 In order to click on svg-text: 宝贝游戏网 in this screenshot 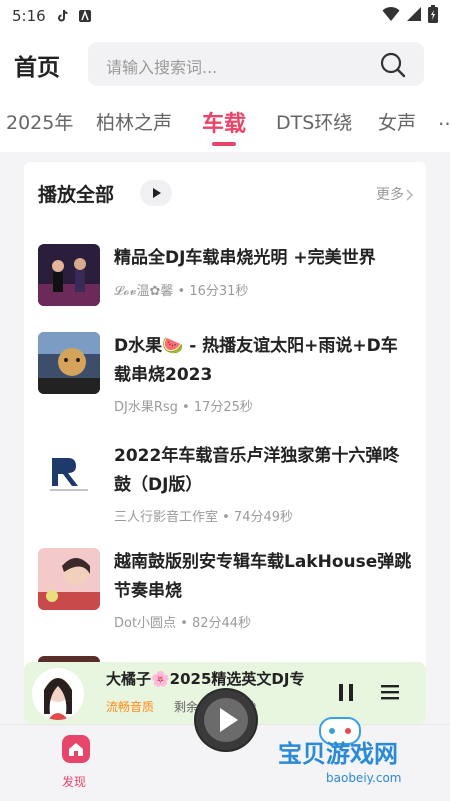, I will do `click(338, 754)`.